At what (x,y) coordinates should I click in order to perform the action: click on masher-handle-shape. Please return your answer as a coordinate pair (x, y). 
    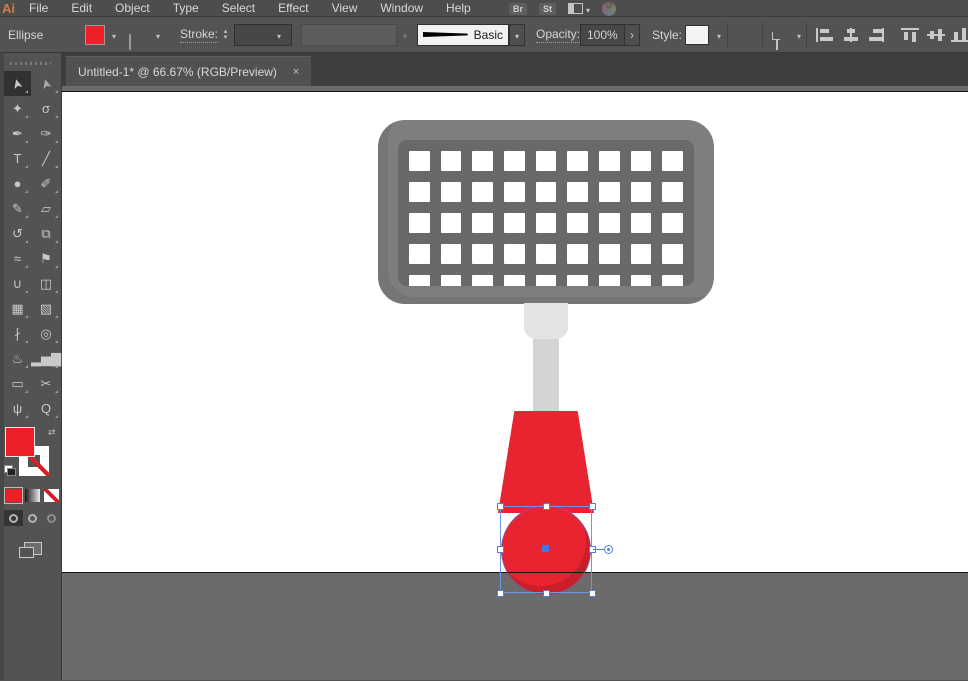
    Looking at the image, I should click on (546, 462).